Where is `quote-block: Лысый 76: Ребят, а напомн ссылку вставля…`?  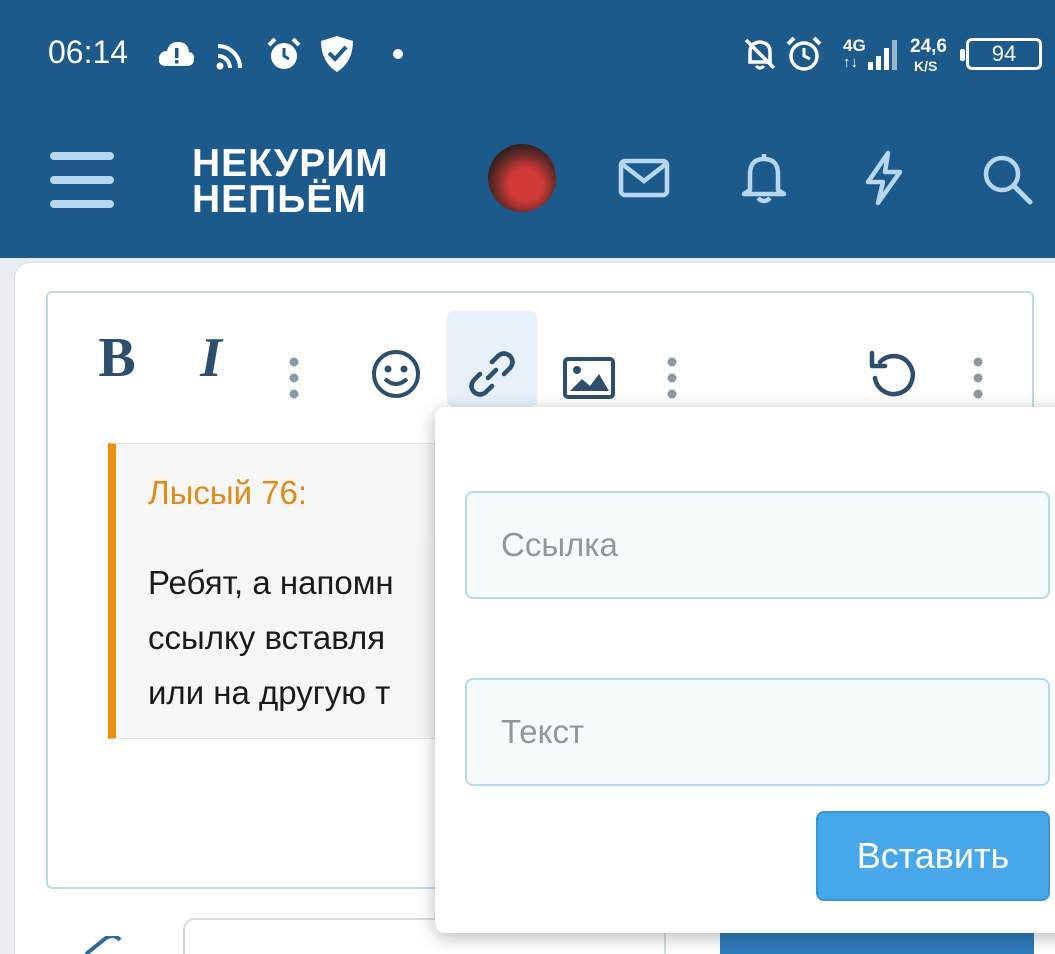 quote-block: Лысый 76: Ребят, а напомн ссылку вставля… is located at coordinates (288, 591).